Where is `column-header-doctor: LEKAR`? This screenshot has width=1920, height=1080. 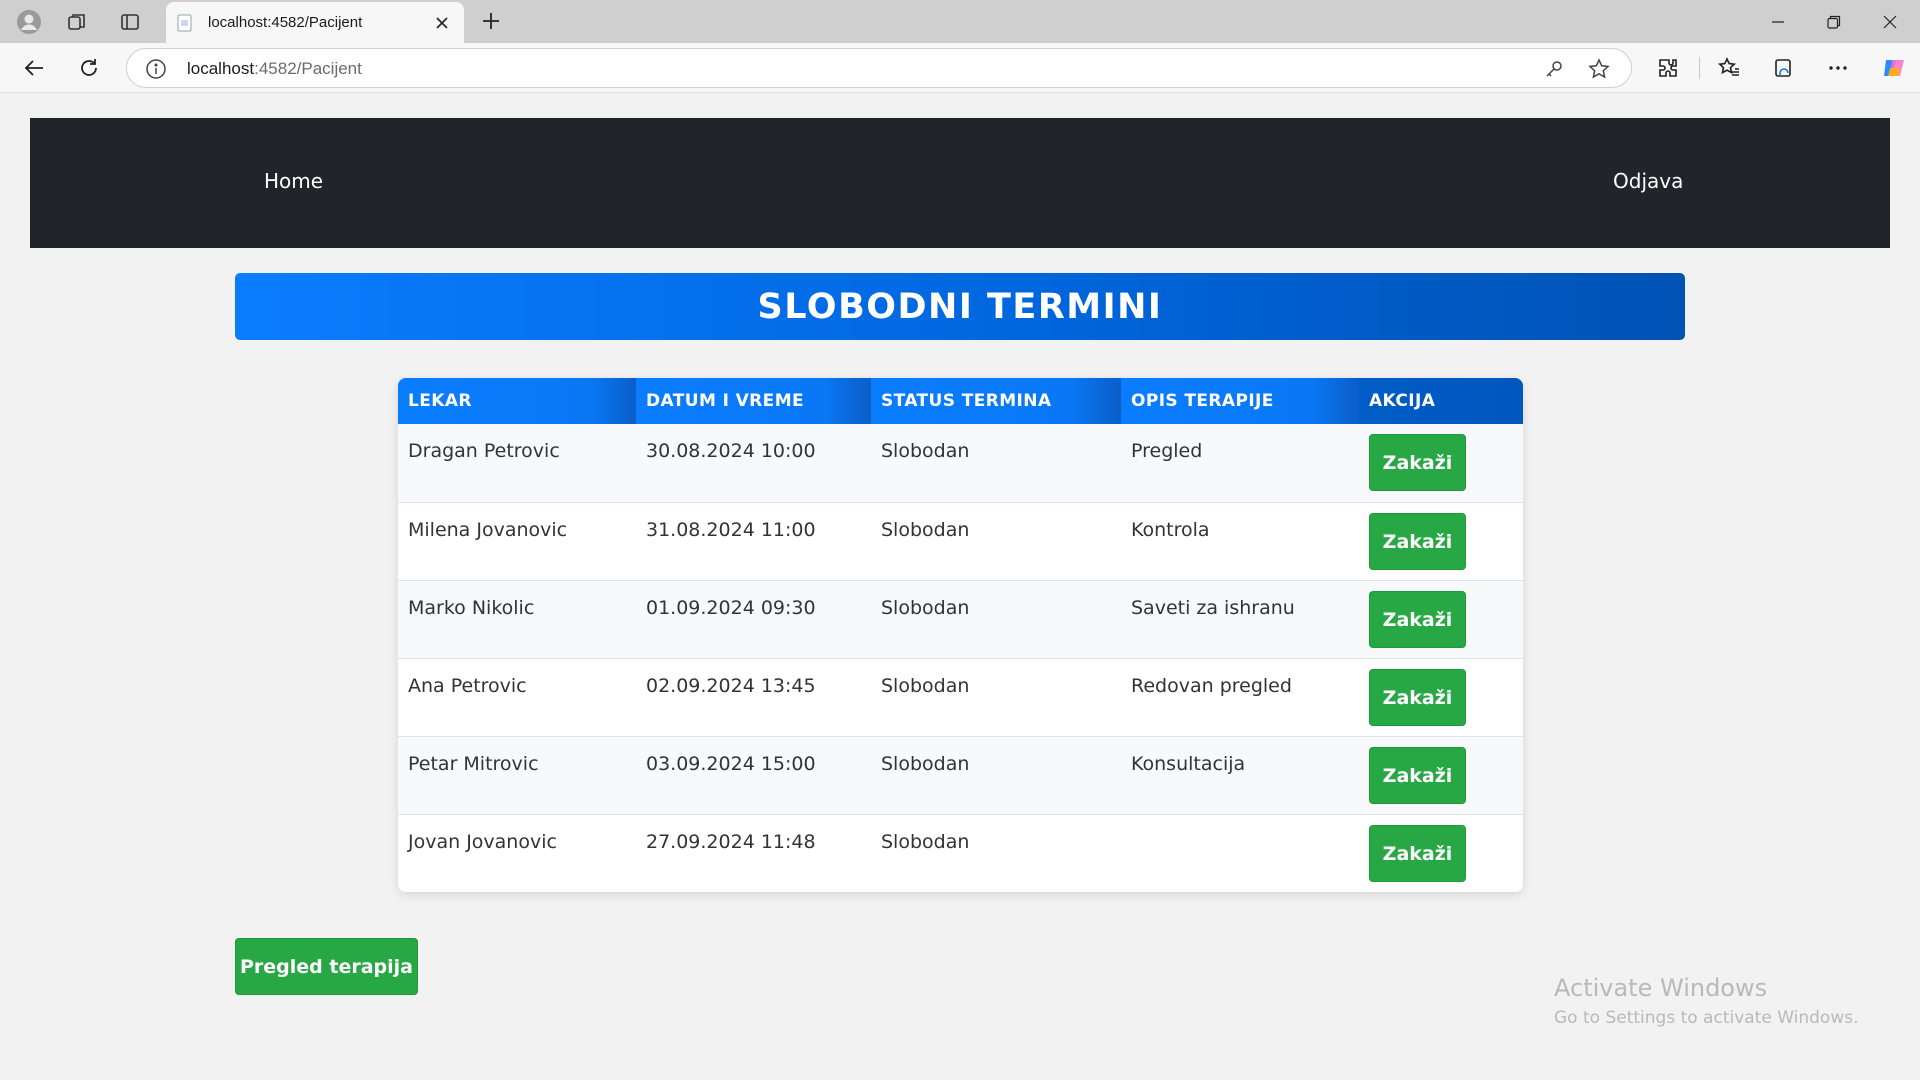
column-header-doctor: LEKAR is located at coordinates (517, 401).